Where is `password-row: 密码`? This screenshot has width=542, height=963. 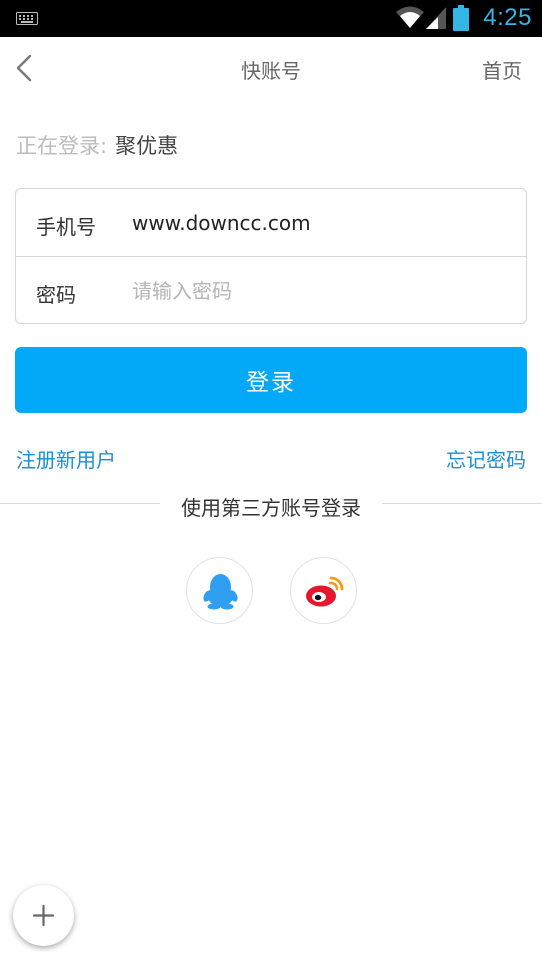 password-row: 密码 is located at coordinates (271, 291).